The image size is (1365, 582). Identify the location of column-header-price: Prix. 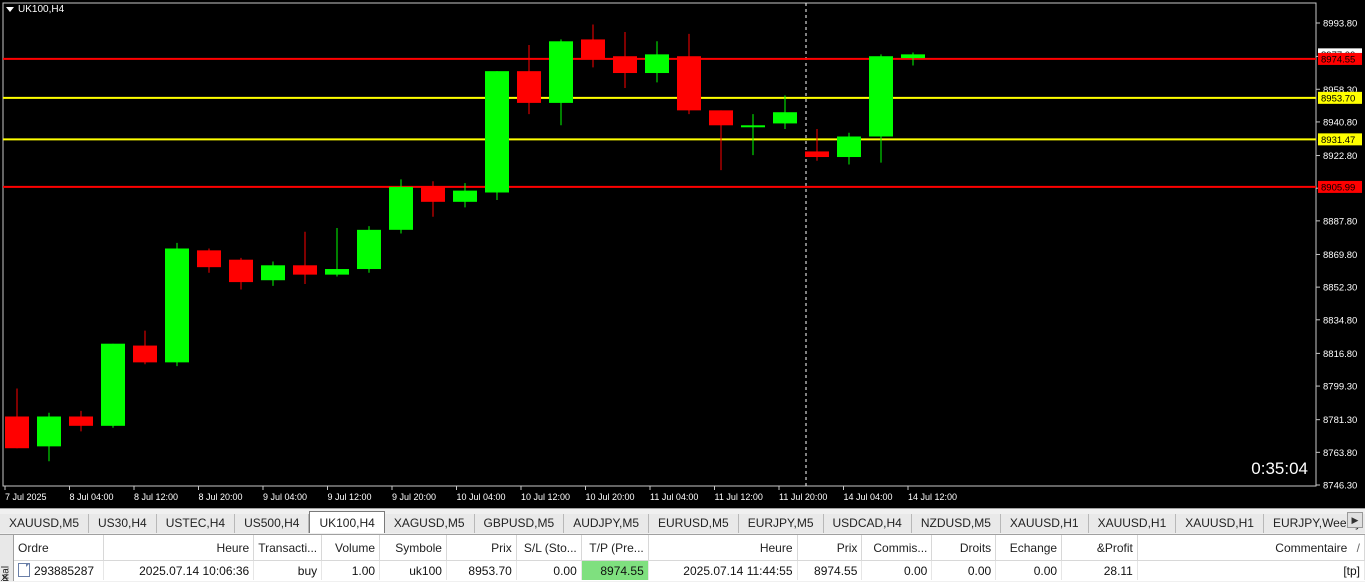
(481, 548).